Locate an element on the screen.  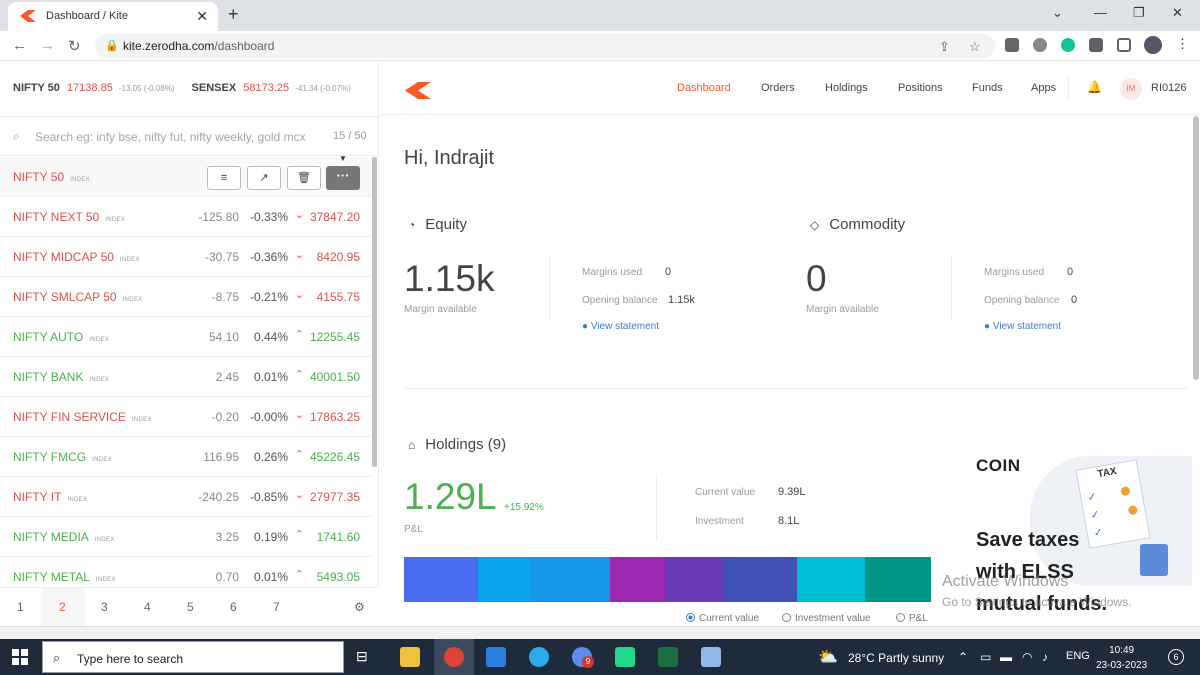
telegram-icon is located at coordinates (539, 657).